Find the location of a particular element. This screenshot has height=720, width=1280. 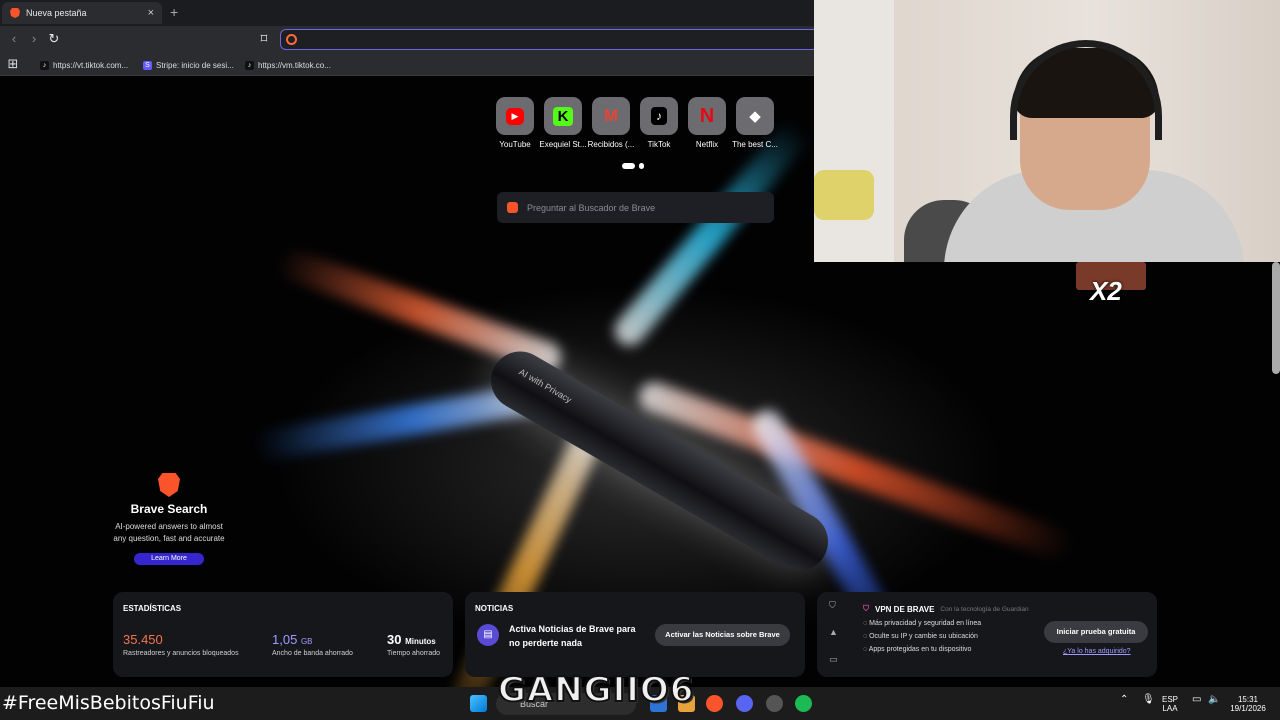

stat-bandwidth: 1,05 GB Ancho de banda ahorrado is located at coordinates (312, 644).